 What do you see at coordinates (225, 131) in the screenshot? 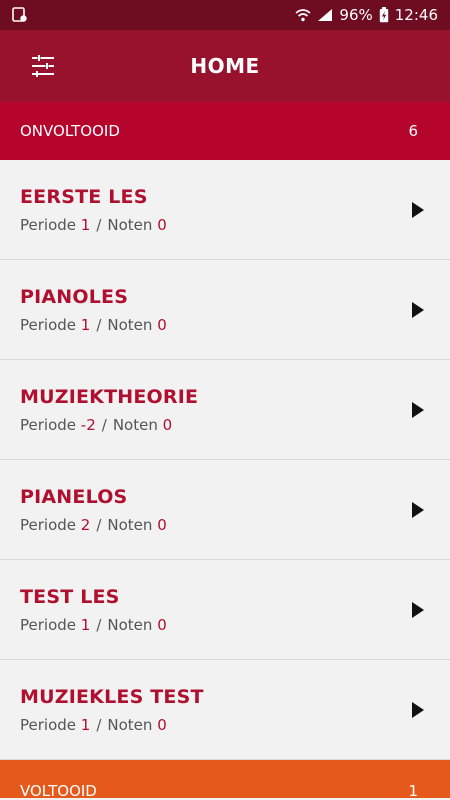
I see `section-header-incomplete: ONVOLTOOID 6` at bounding box center [225, 131].